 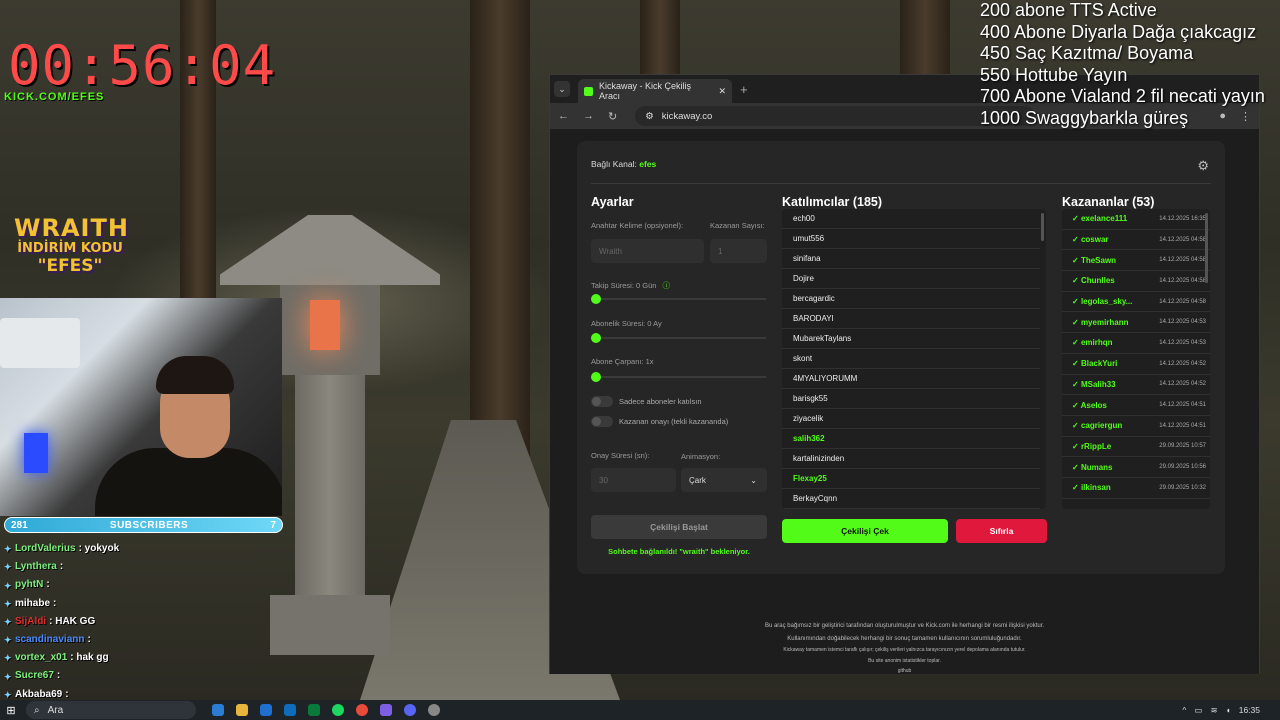 I want to click on clock: 16:35, so click(x=1249, y=710).